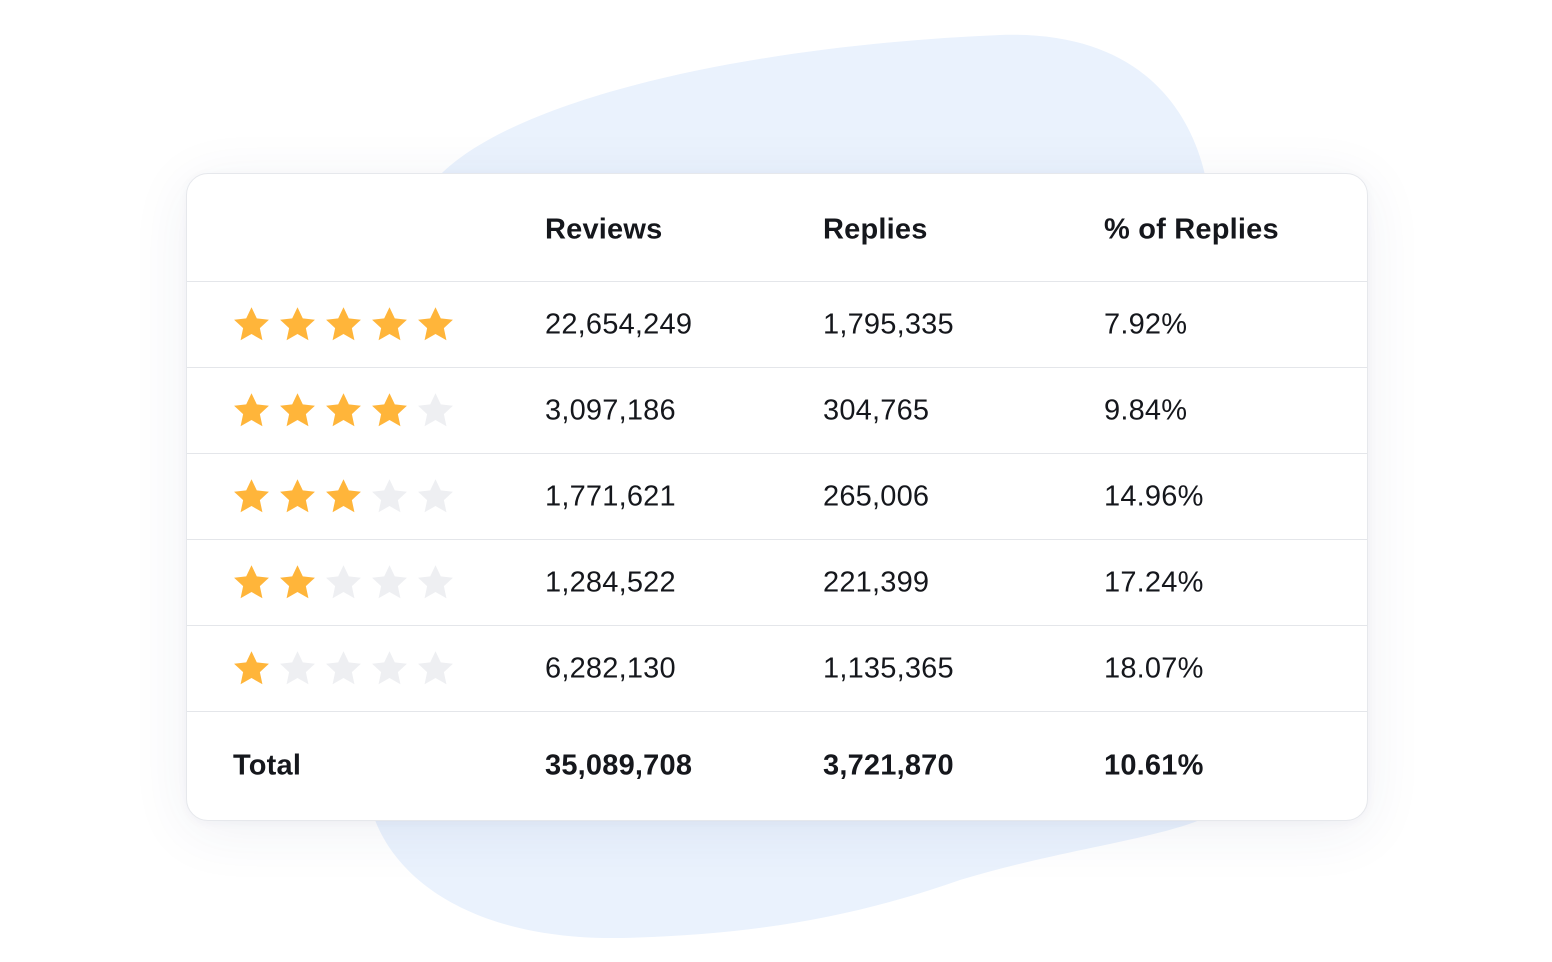 This screenshot has width=1552, height=962. I want to click on replies-value: 265,006, so click(876, 496).